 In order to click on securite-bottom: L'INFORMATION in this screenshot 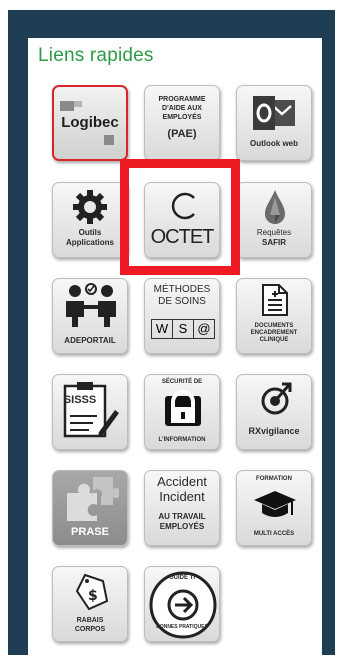, I will do `click(182, 440)`.